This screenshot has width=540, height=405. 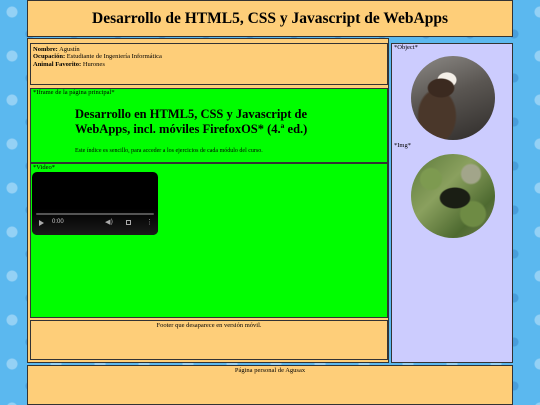 What do you see at coordinates (45, 49) in the screenshot?
I see `name-label: Nombre:` at bounding box center [45, 49].